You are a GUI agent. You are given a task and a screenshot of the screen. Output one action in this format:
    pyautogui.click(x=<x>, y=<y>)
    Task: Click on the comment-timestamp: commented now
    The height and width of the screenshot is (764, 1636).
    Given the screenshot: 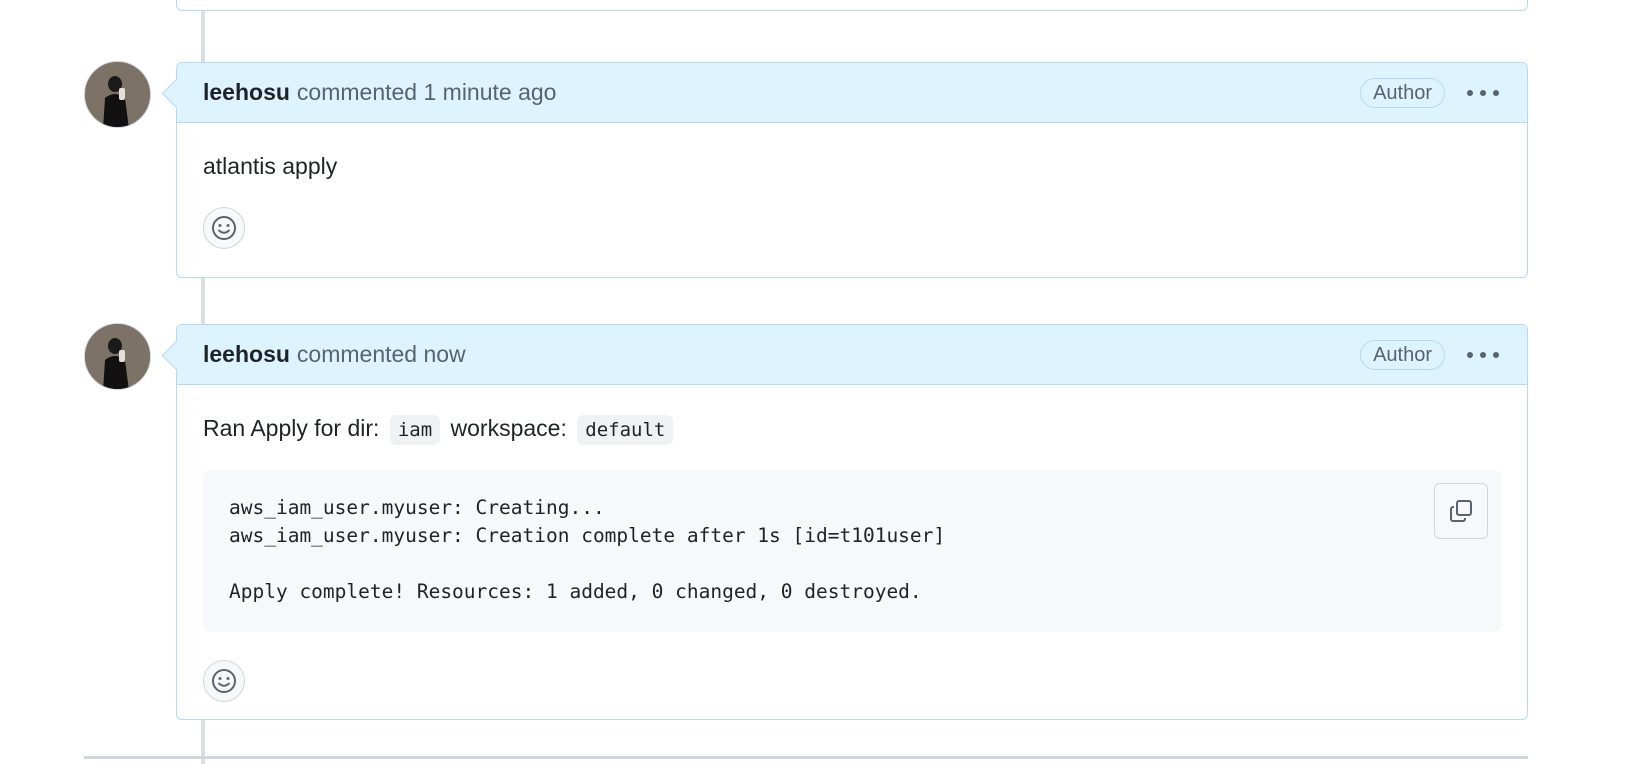 What is the action you would take?
    pyautogui.click(x=381, y=354)
    